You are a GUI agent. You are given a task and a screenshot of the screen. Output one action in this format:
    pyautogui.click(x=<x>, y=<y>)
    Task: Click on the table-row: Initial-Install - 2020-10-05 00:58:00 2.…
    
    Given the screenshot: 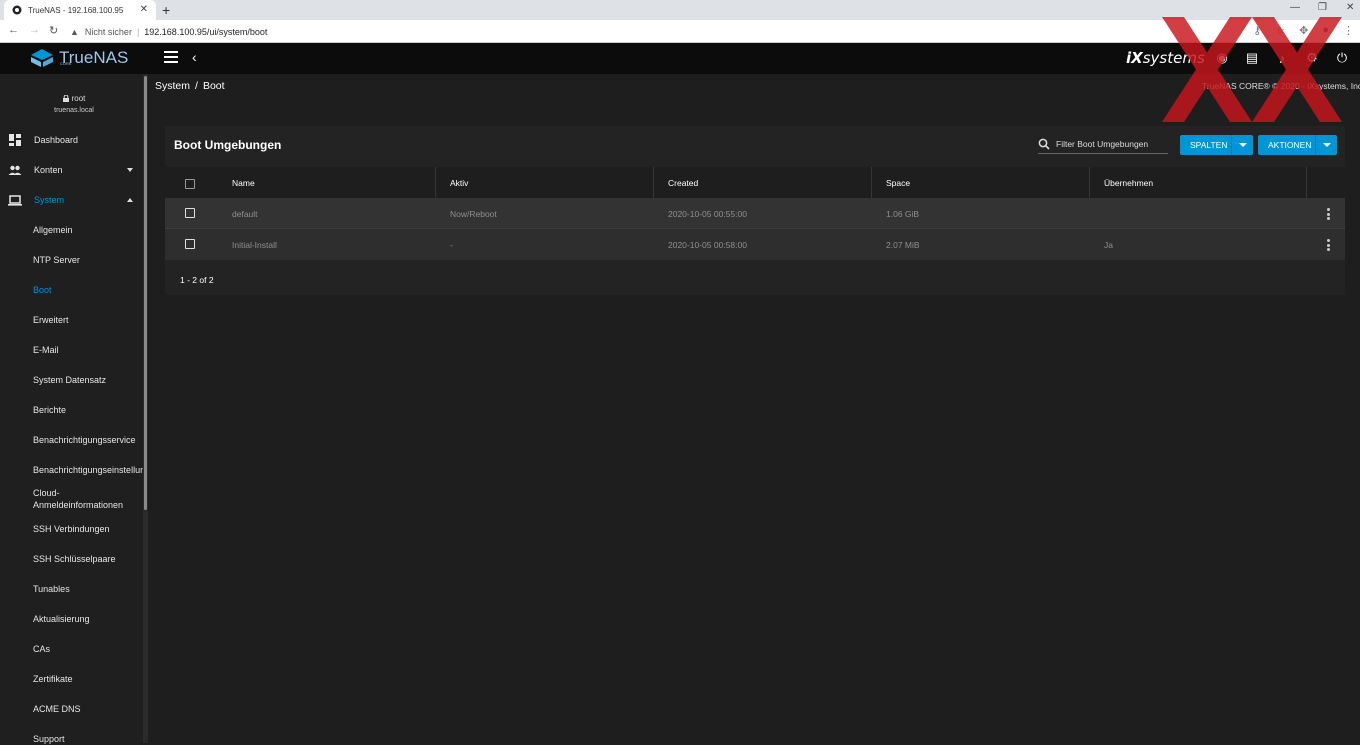 What is the action you would take?
    pyautogui.click(x=755, y=244)
    